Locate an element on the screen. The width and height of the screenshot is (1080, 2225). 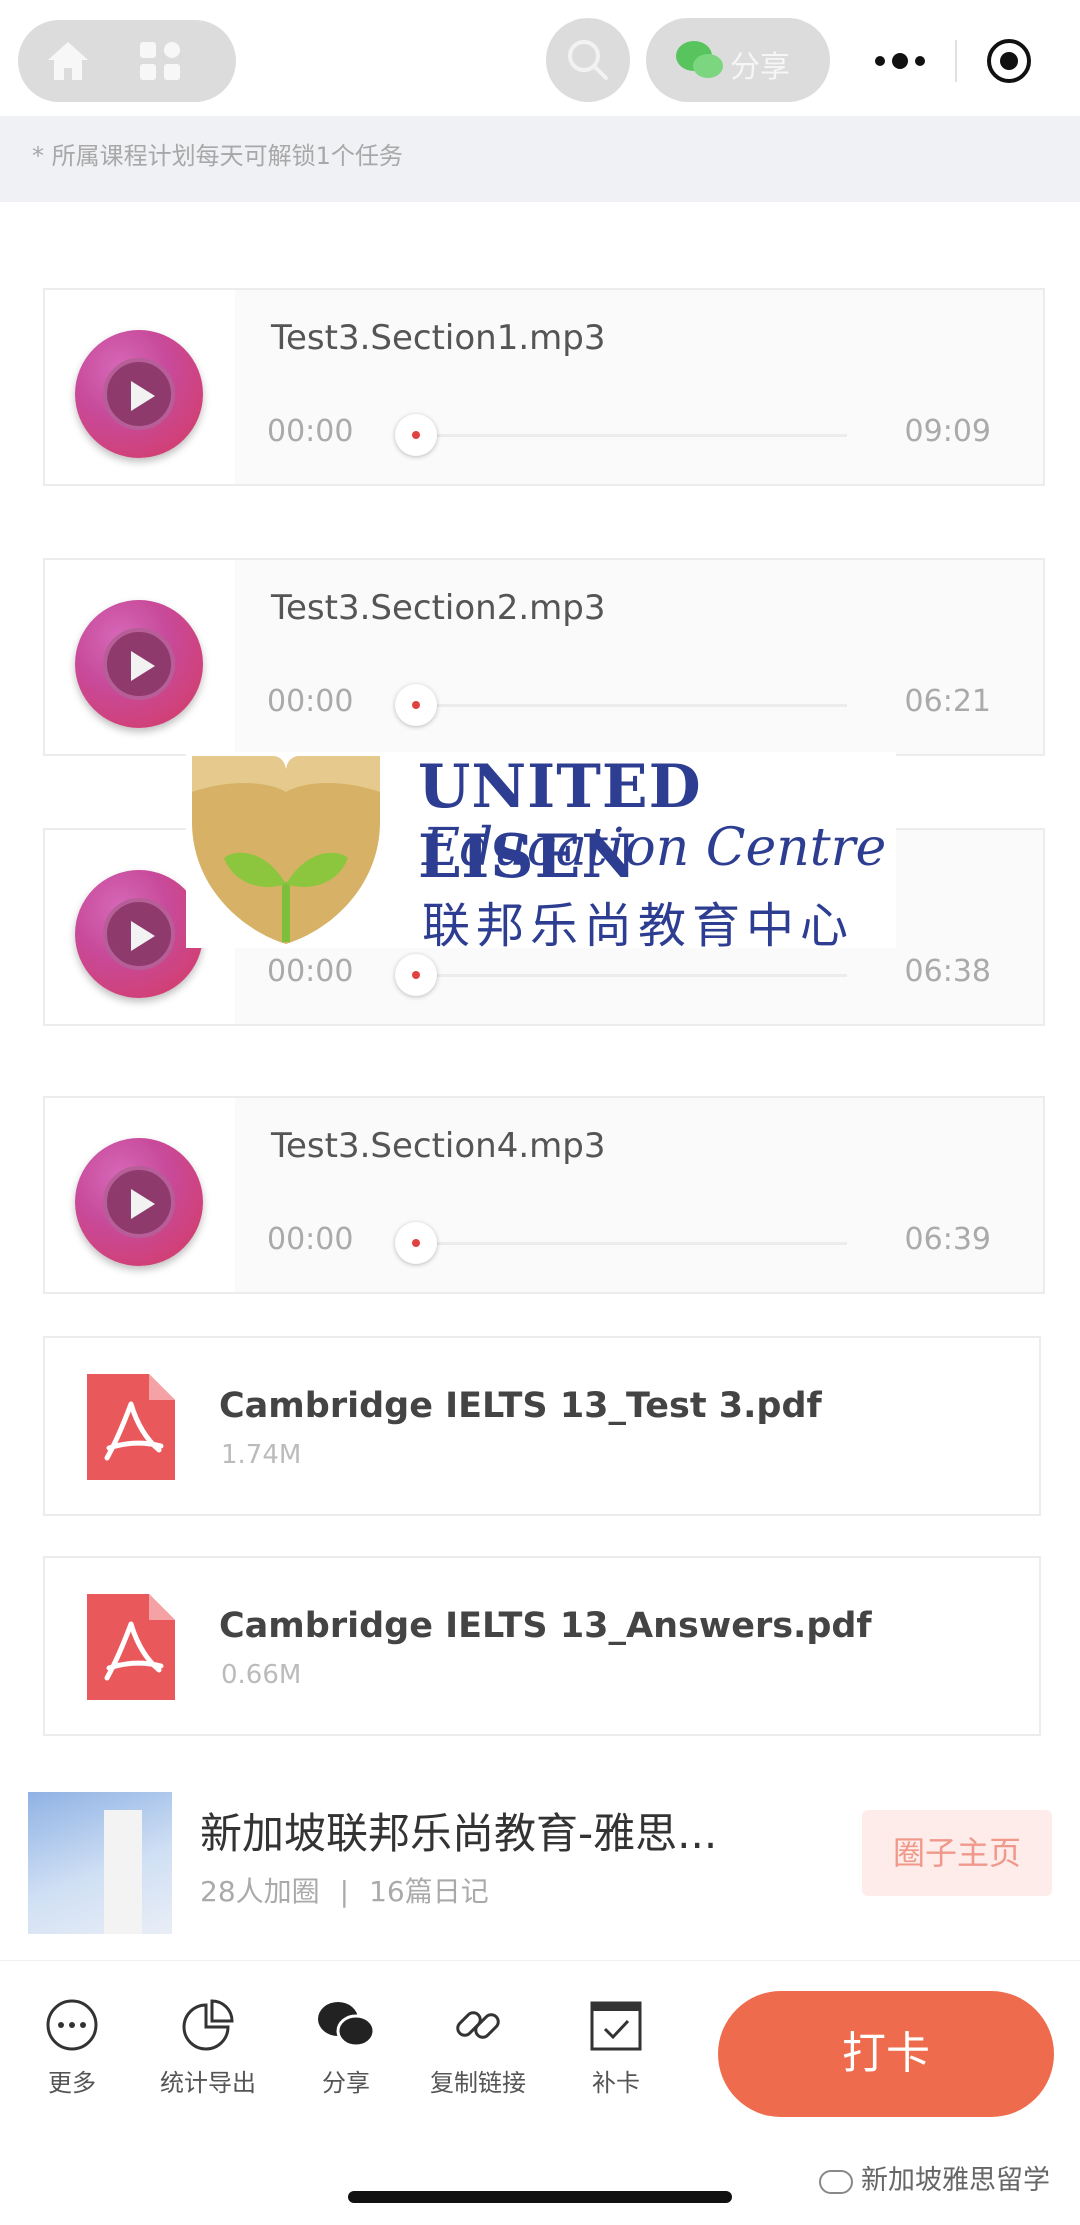
makeup-label: 补卡 is located at coordinates (616, 2083).